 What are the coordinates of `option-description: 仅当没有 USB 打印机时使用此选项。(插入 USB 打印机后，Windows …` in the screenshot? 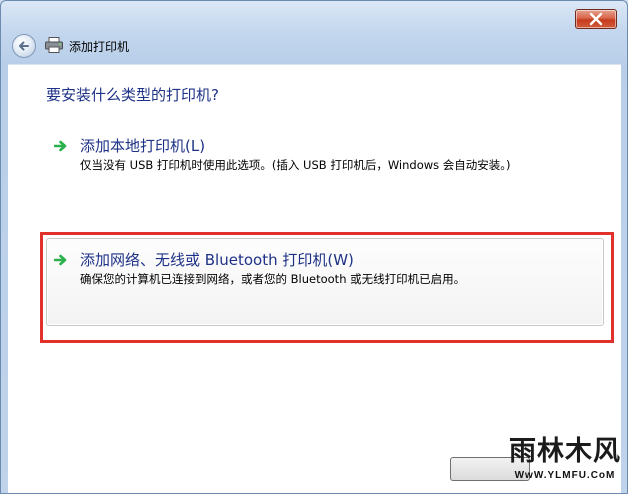 It's located at (295, 165).